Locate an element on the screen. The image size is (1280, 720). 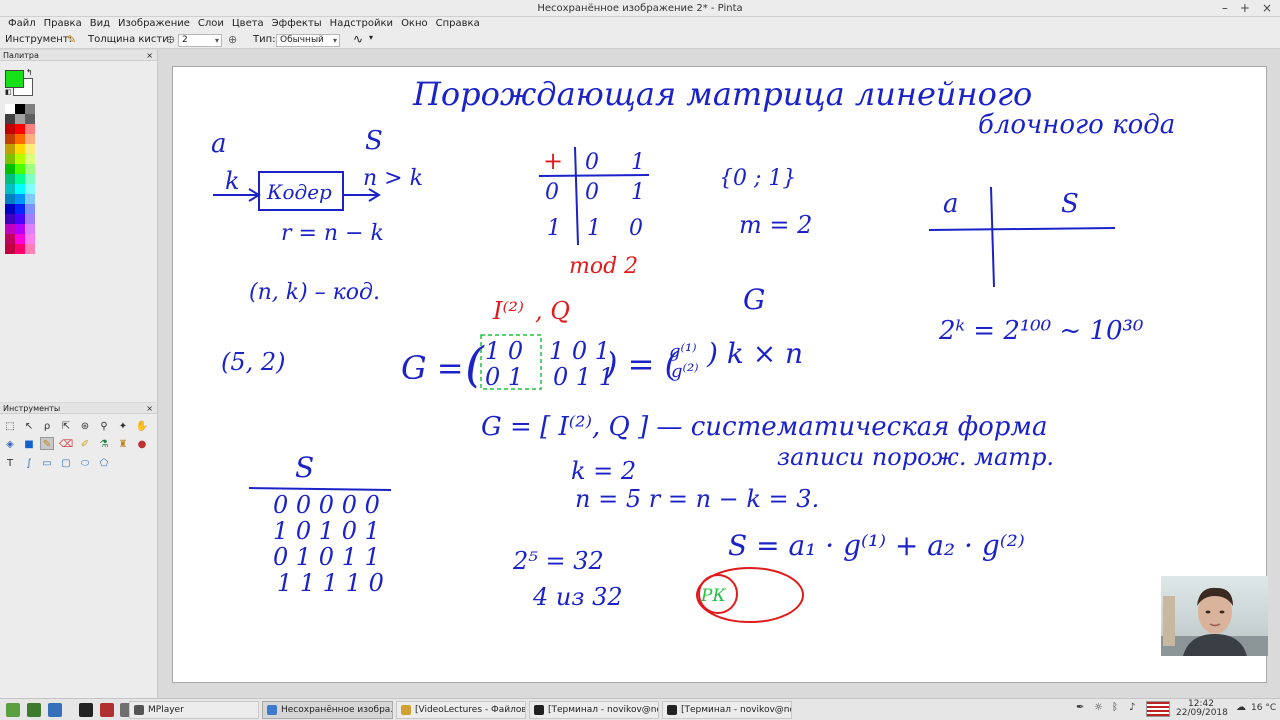
bulb-icon: ☼ is located at coordinates (1098, 707).